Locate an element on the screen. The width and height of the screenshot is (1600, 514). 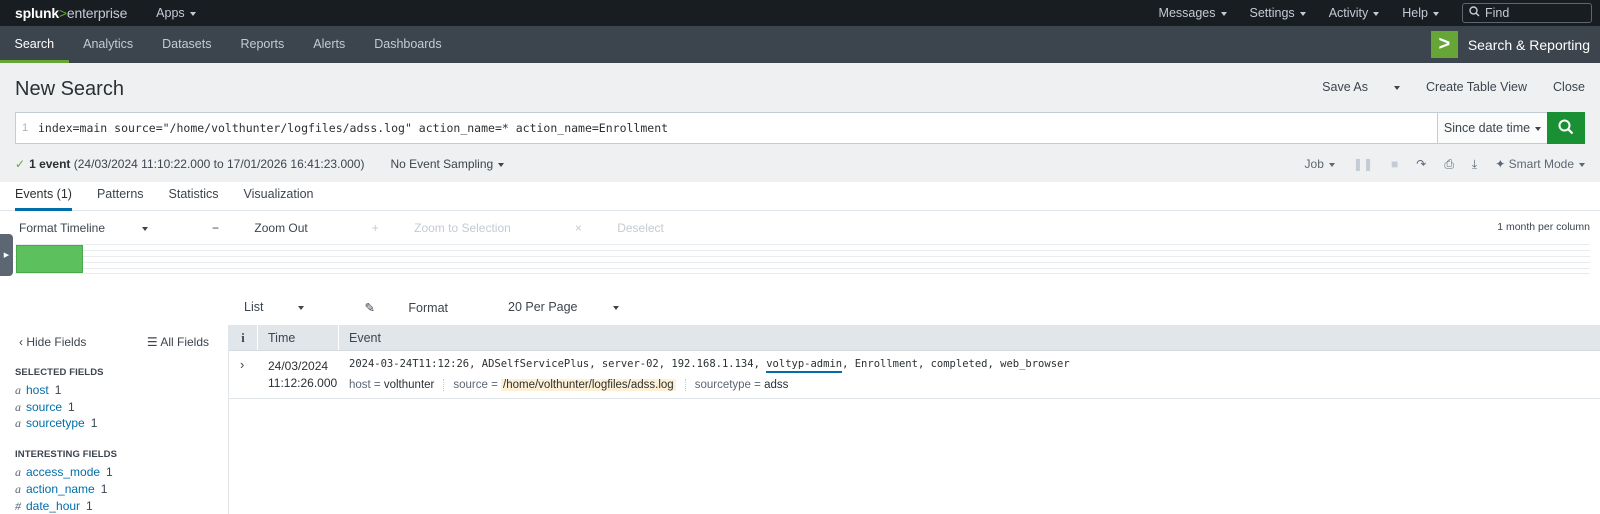
field-name: host is located at coordinates (37, 390).